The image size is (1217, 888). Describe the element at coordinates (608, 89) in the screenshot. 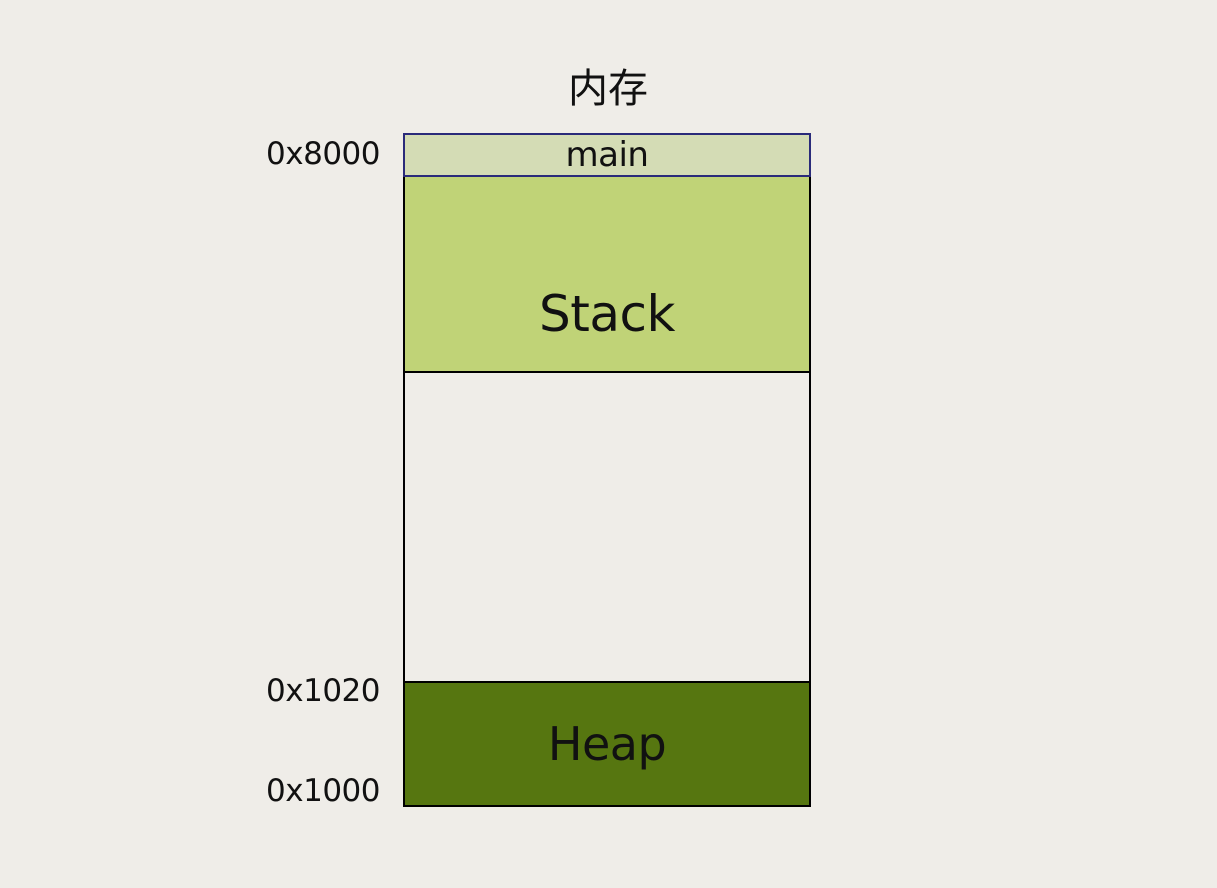

I see `diagram-title: 内存` at that location.